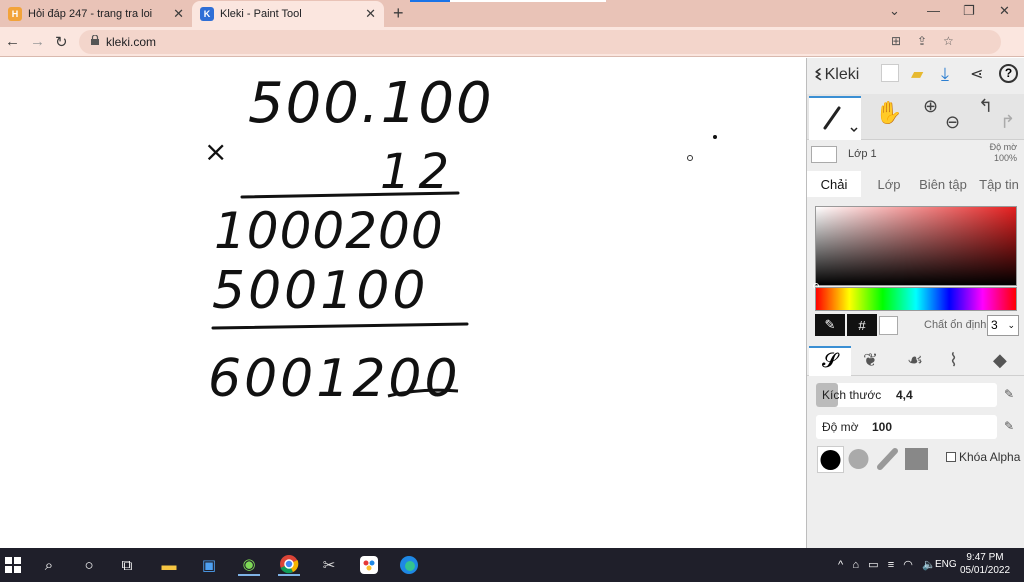 This screenshot has height=582, width=1024. Describe the element at coordinates (842, 74) in the screenshot. I see `brand-name: Kleki` at that location.